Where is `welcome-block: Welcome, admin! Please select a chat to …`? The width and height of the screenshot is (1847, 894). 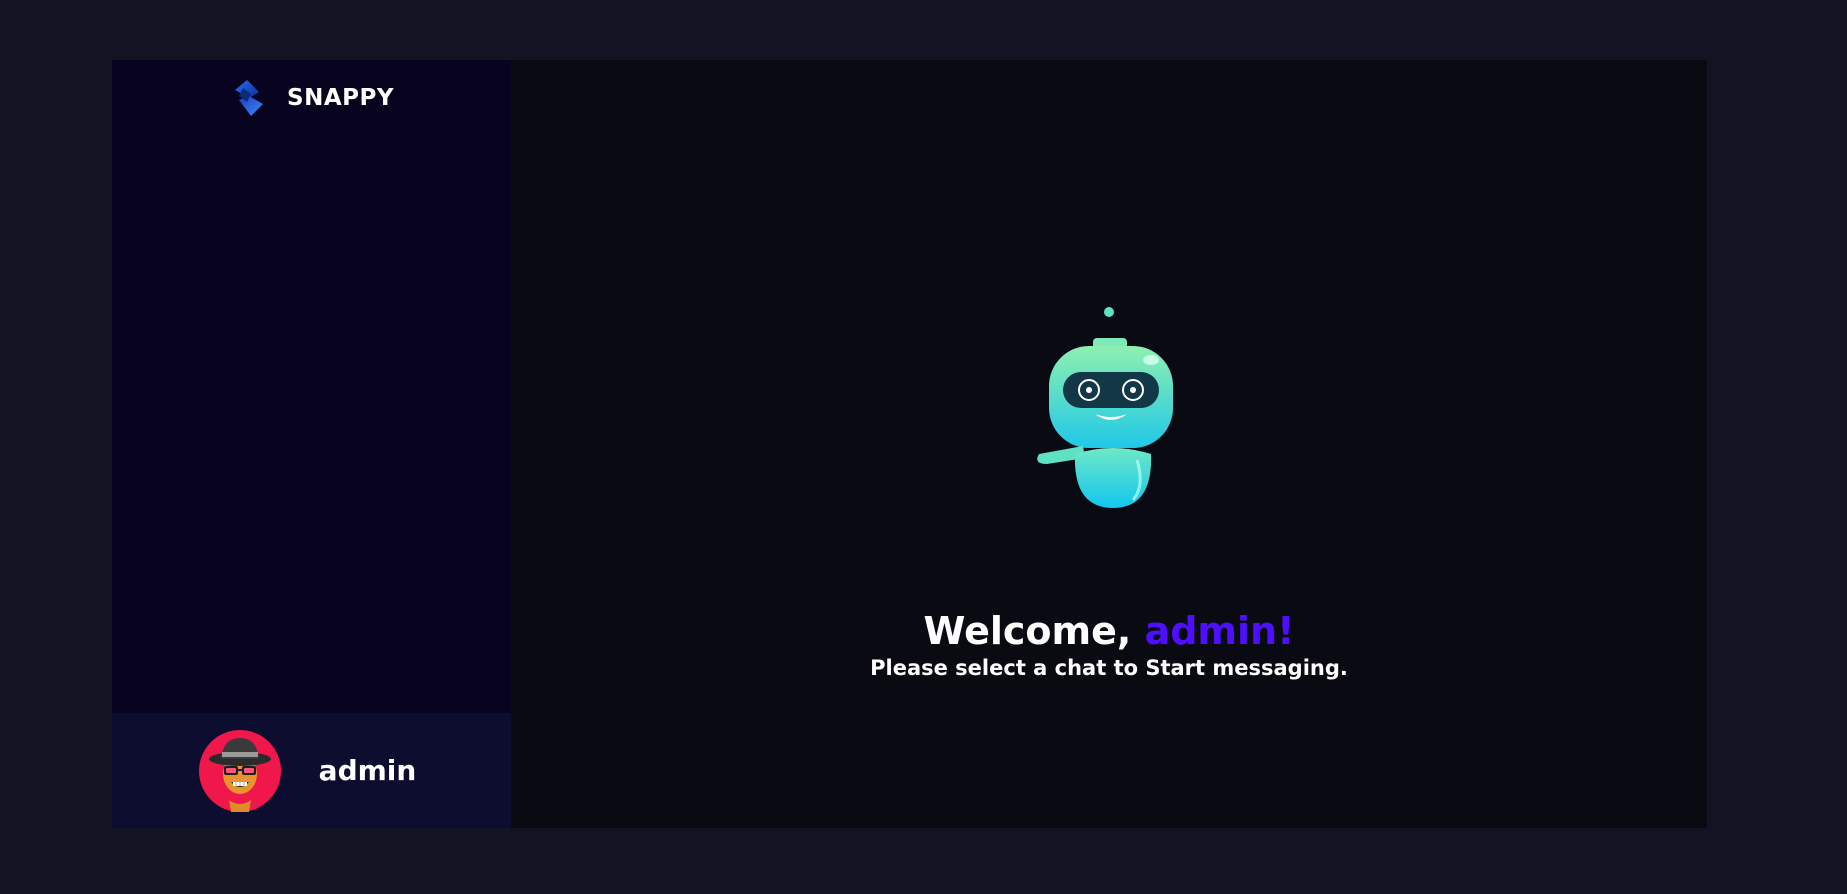
welcome-block: Welcome, admin! Please select a chat to … is located at coordinates (1109, 645).